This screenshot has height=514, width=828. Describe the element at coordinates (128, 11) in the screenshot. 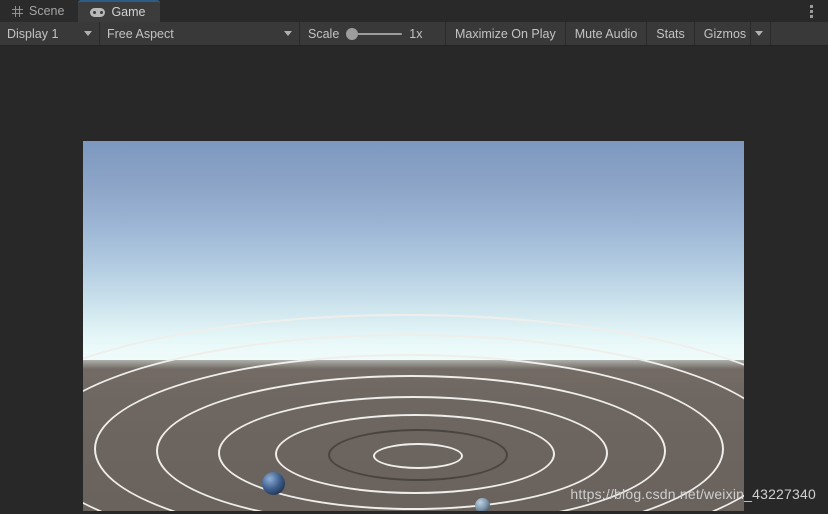

I see `tab-game-label: Game` at that location.